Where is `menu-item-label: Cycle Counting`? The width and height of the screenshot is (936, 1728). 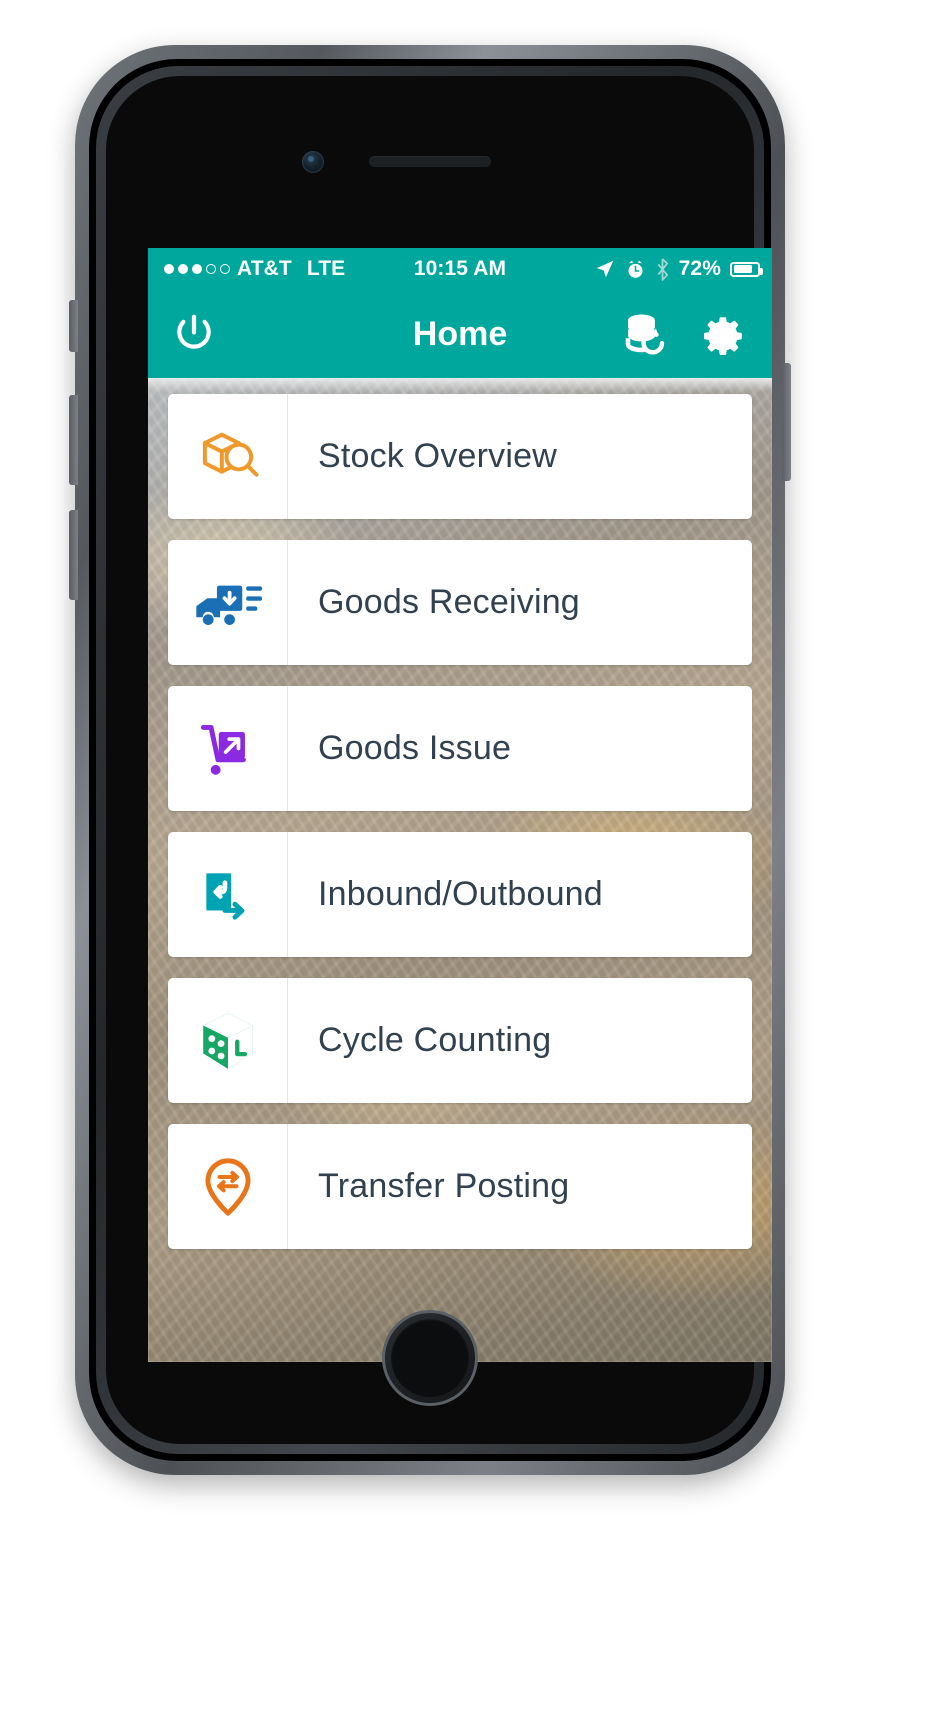
menu-item-label: Cycle Counting is located at coordinates (435, 1040).